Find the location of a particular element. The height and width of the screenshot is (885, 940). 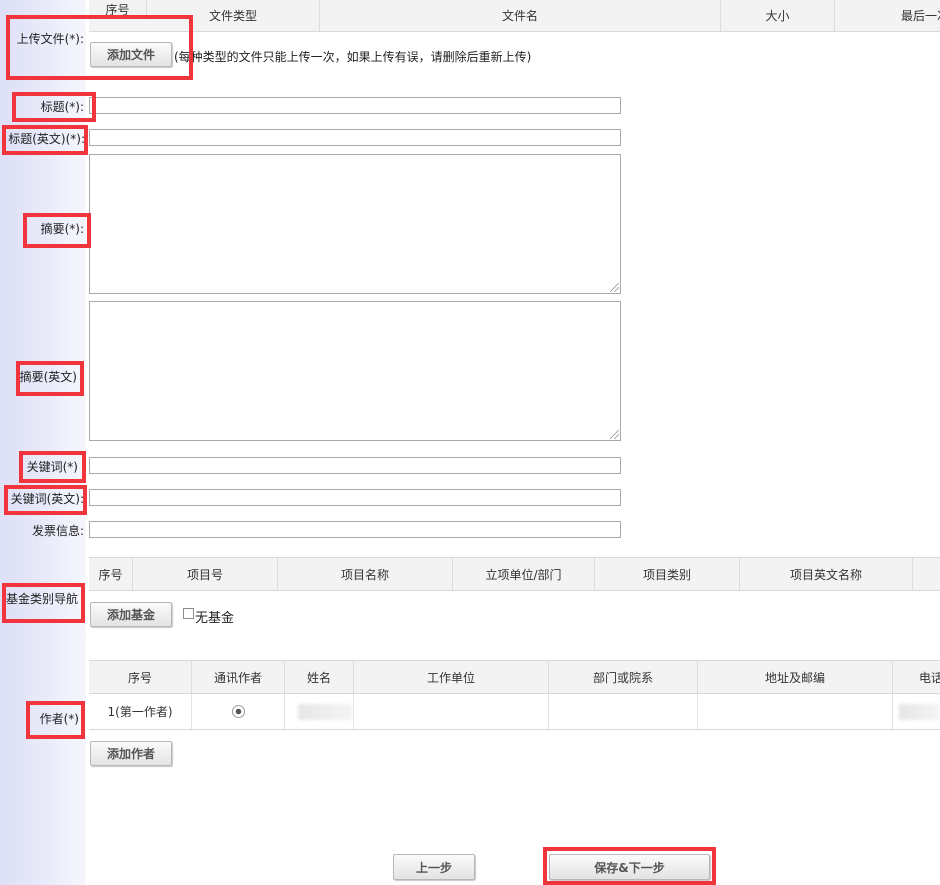

upload-col-modified: 最后一次 is located at coordinates (920, 15).